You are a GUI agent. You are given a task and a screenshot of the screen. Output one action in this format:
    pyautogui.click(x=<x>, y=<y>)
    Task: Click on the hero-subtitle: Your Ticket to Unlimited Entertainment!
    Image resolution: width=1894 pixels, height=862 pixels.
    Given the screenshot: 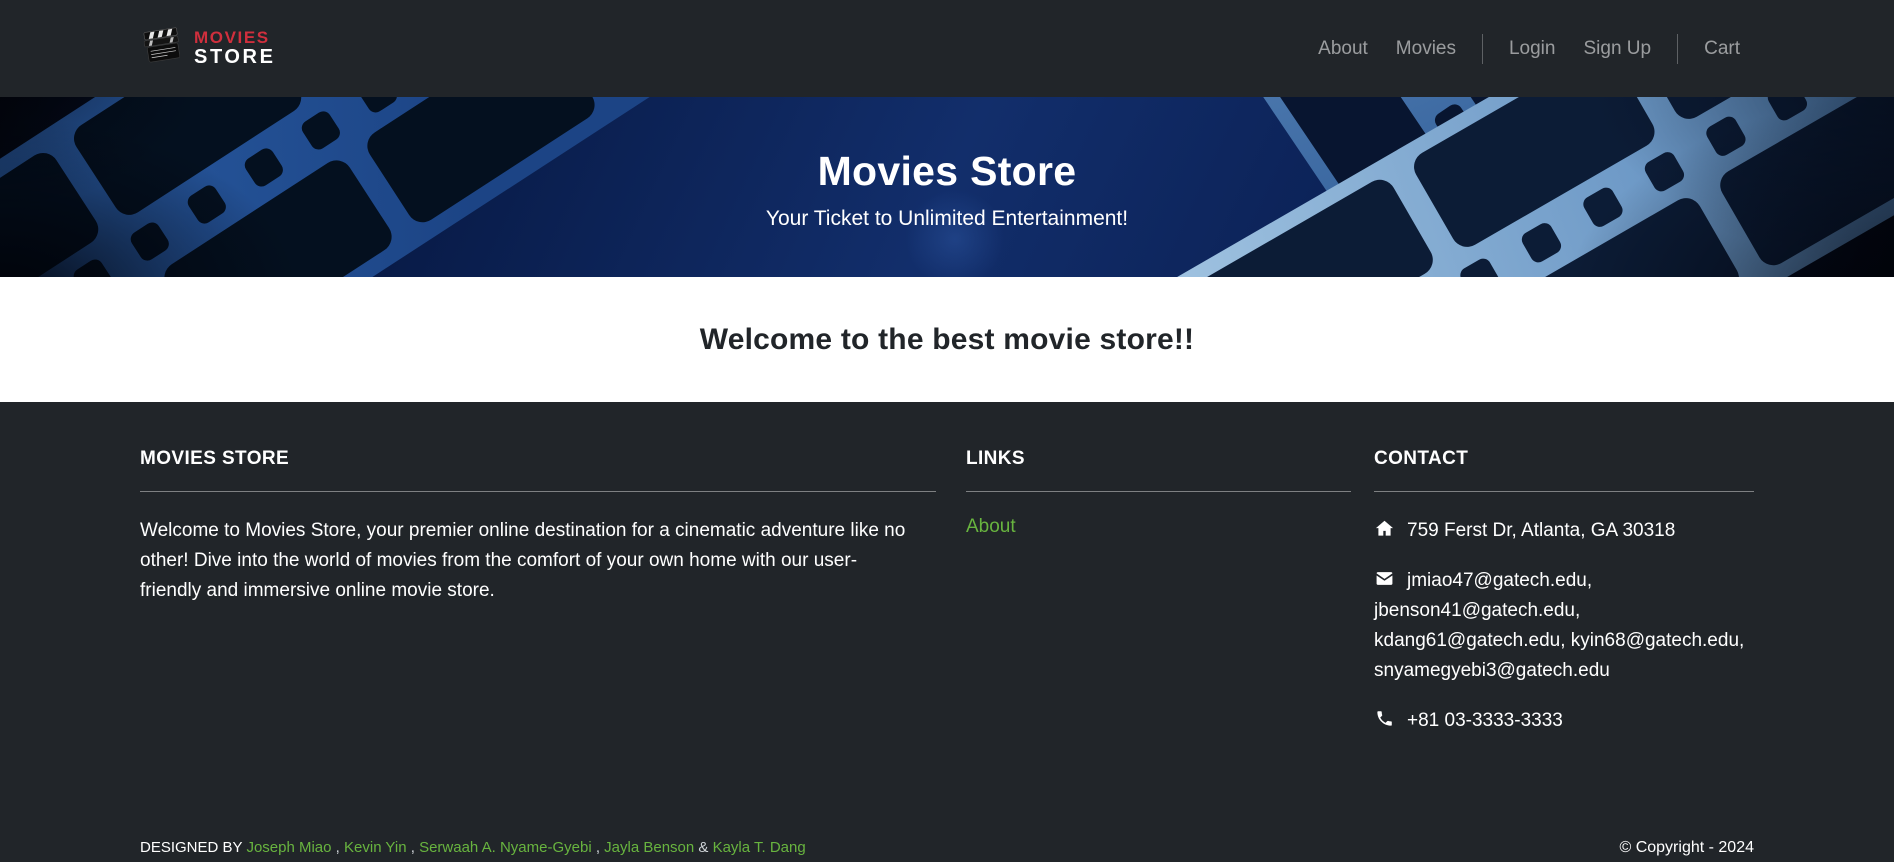 What is the action you would take?
    pyautogui.click(x=947, y=218)
    